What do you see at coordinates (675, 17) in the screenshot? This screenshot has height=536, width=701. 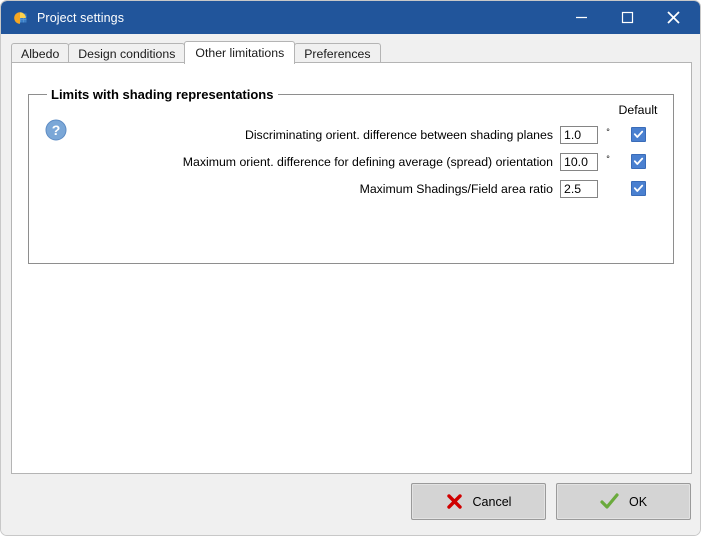 I see `close-button` at bounding box center [675, 17].